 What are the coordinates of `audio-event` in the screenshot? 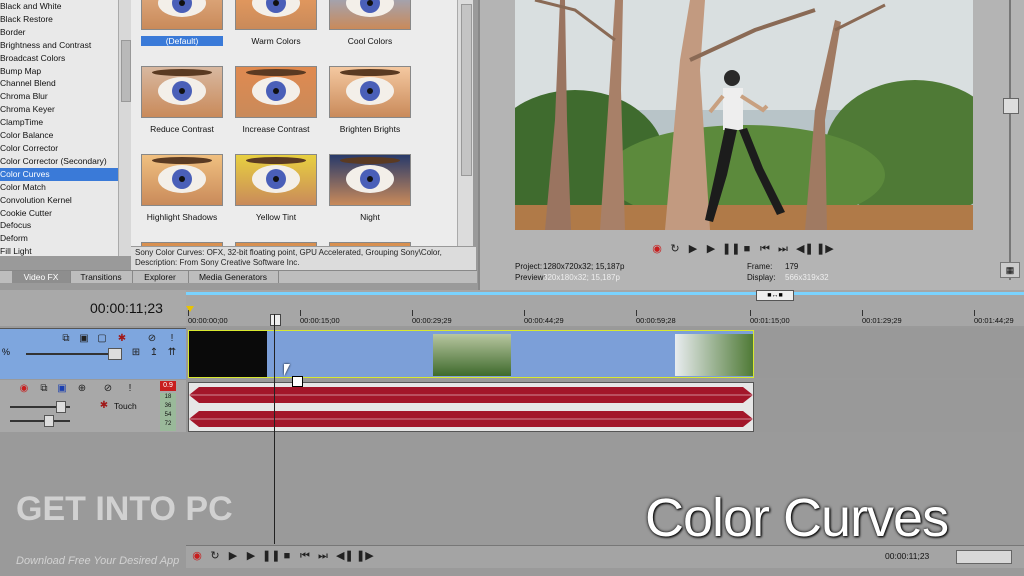 It's located at (471, 407).